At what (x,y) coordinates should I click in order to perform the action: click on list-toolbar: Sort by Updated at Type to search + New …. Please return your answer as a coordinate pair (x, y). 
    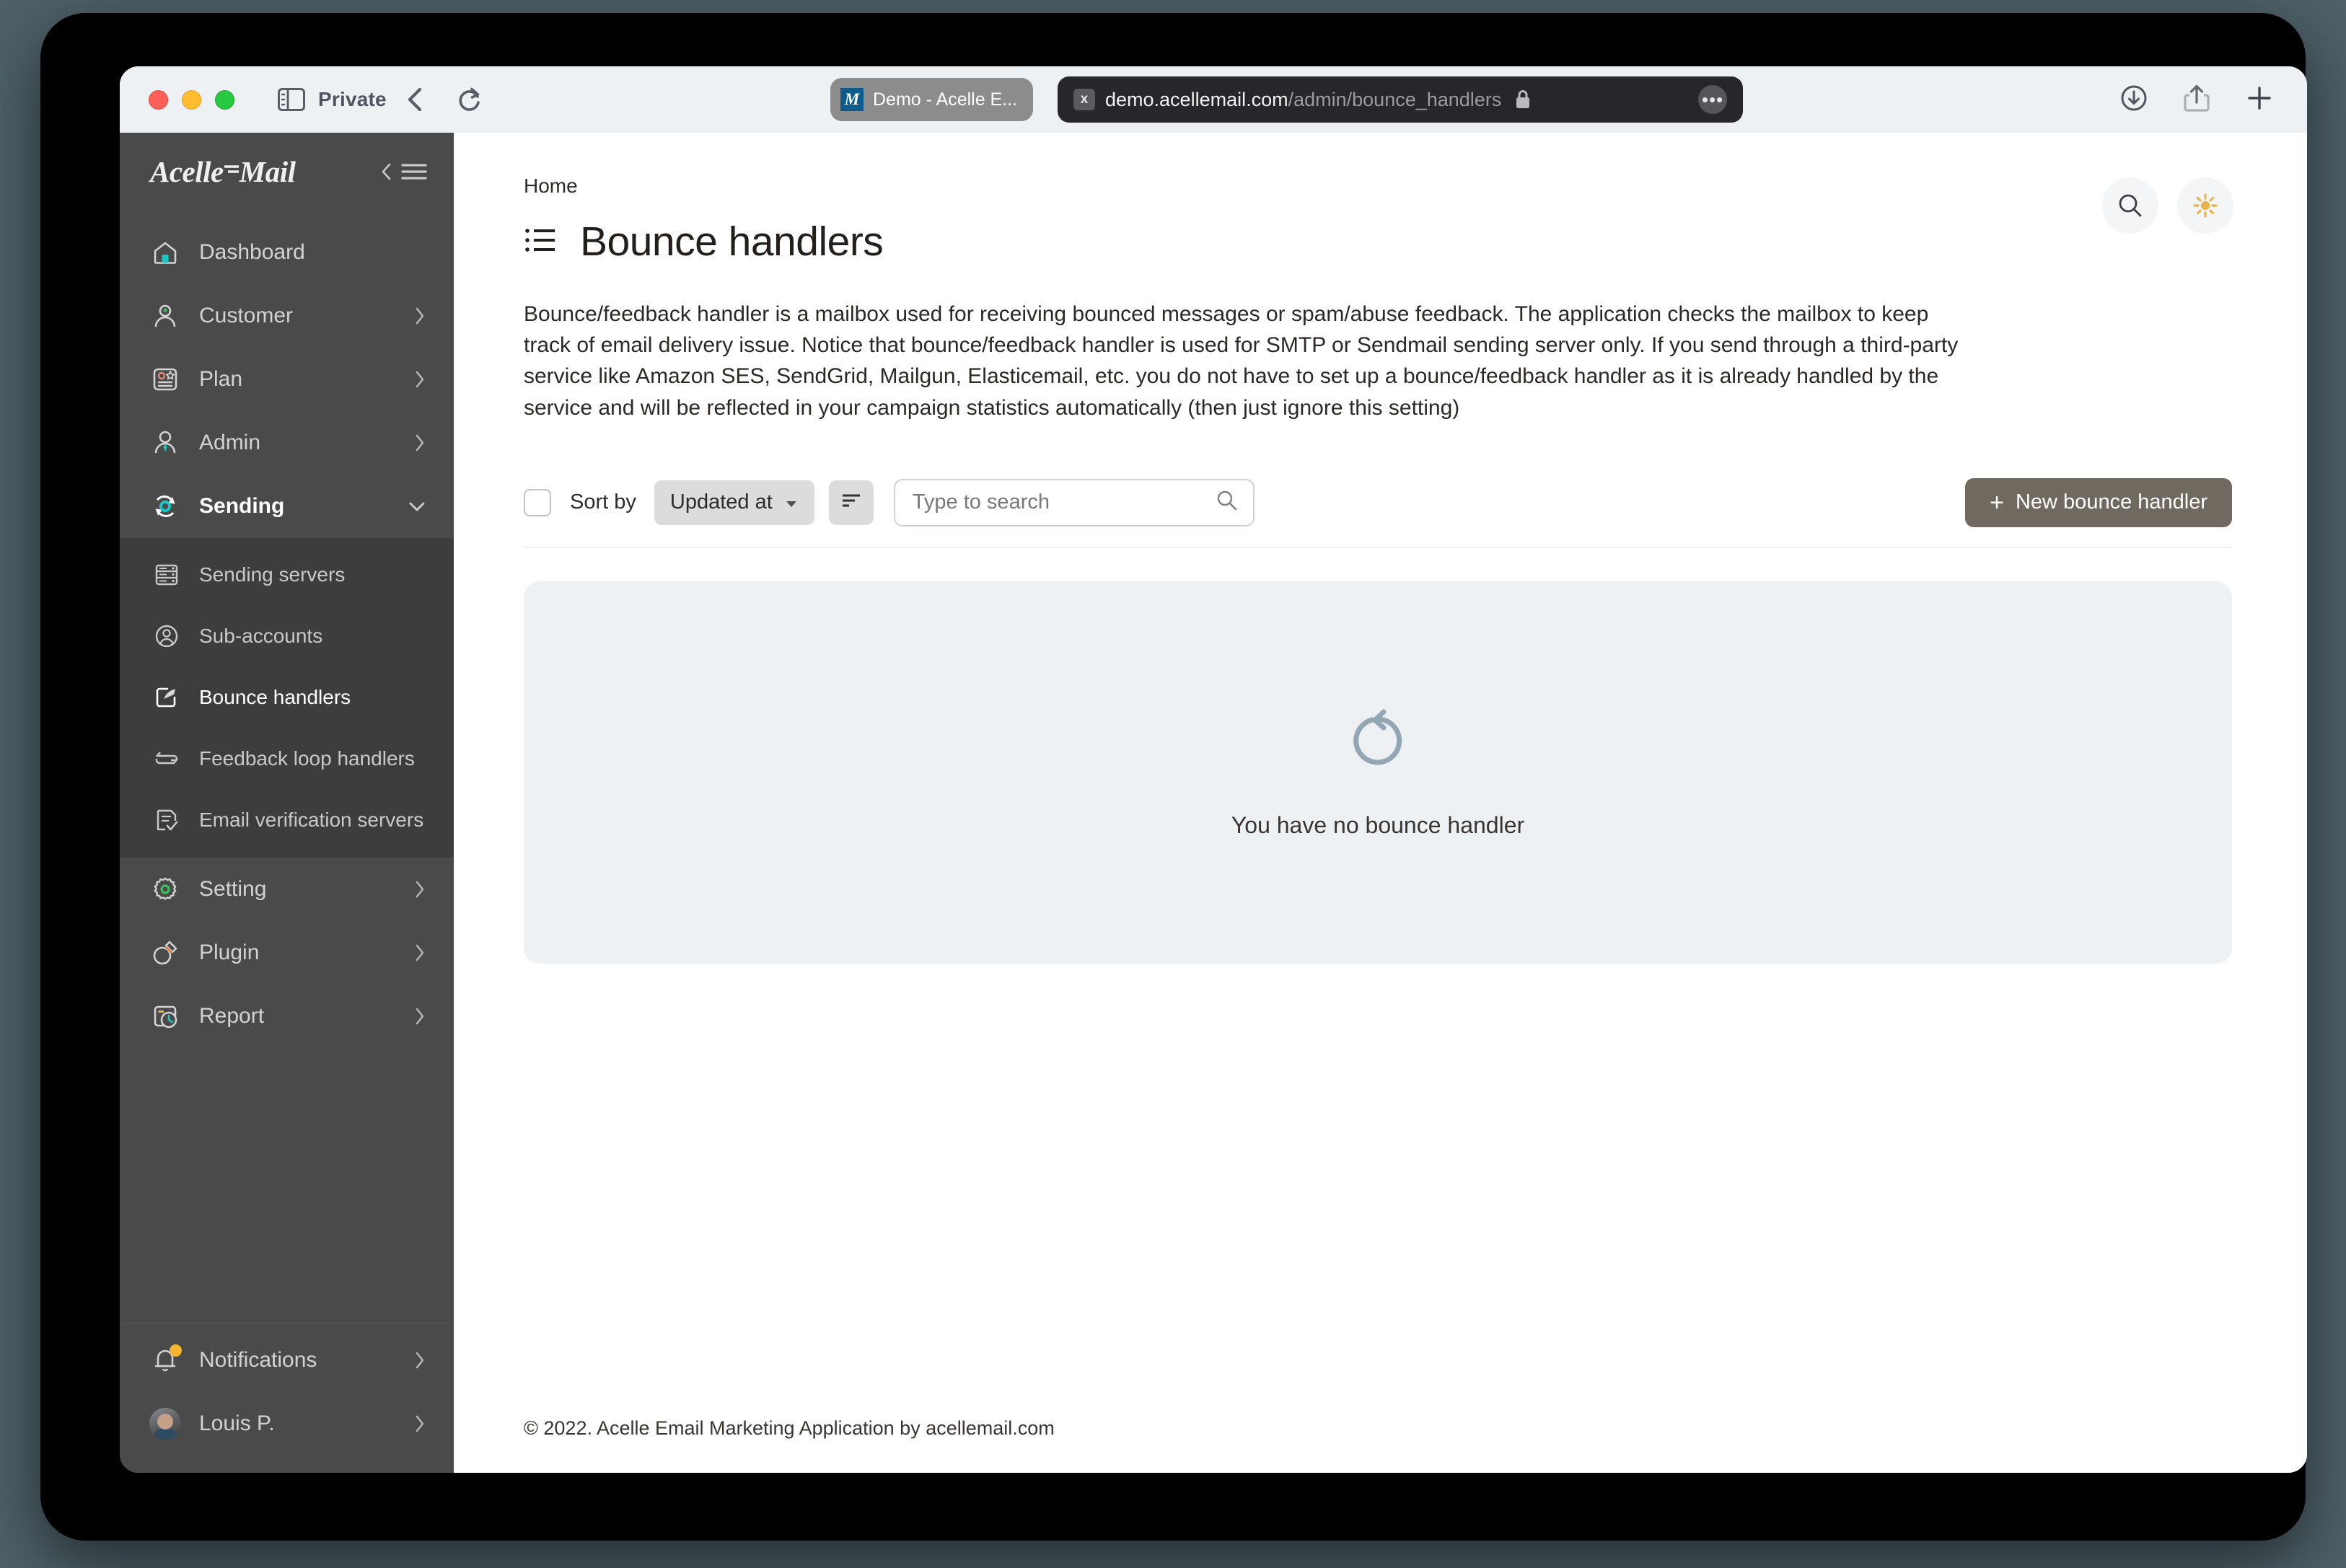
    Looking at the image, I should click on (1378, 512).